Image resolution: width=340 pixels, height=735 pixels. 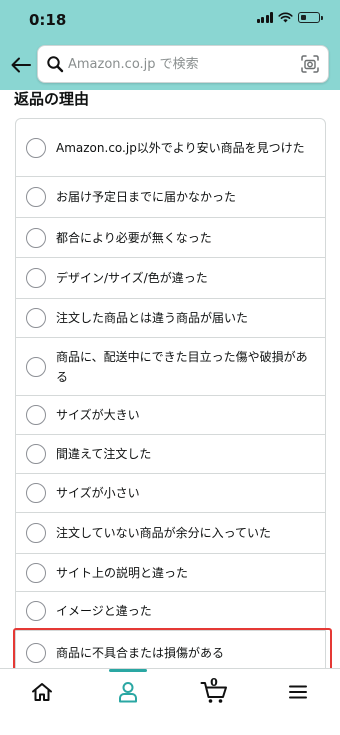 I want to click on cart-count-badge: 0, so click(x=214, y=682).